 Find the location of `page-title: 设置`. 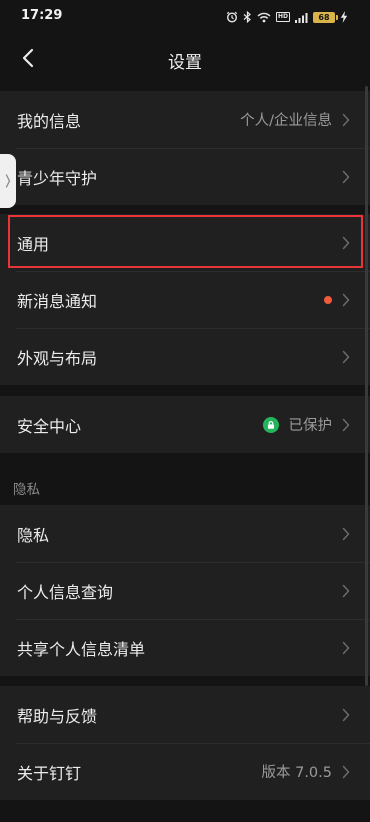

page-title: 设置 is located at coordinates (185, 63).